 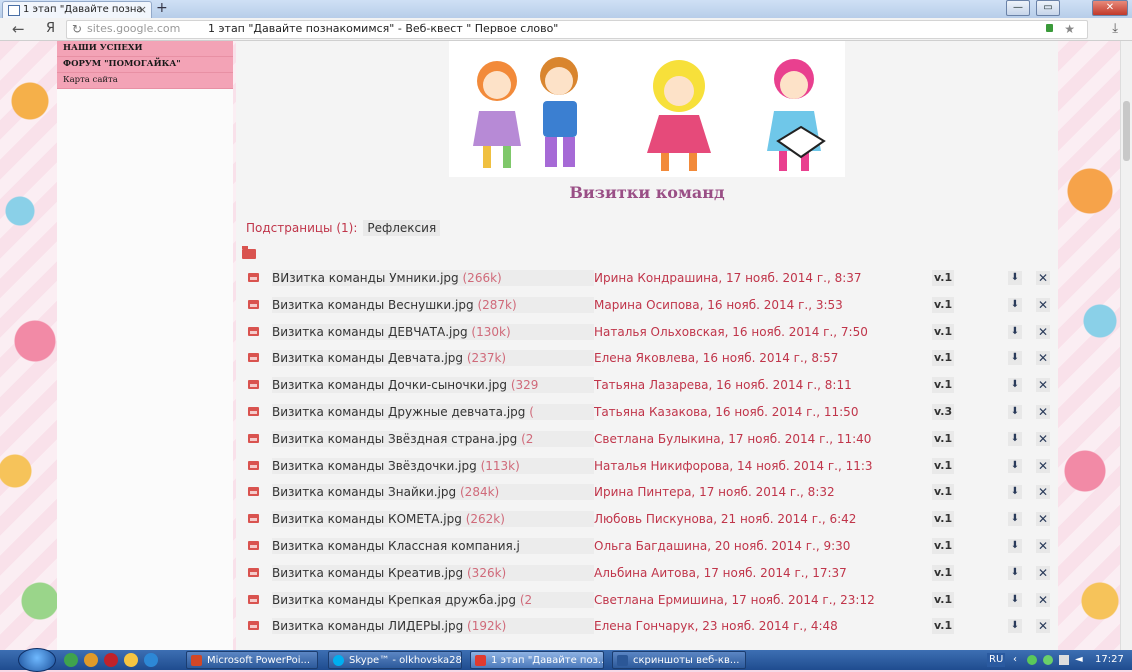 What do you see at coordinates (145, 49) in the screenshot?
I see `sidebar-item-successes: НАШИ УСПЕХИ` at bounding box center [145, 49].